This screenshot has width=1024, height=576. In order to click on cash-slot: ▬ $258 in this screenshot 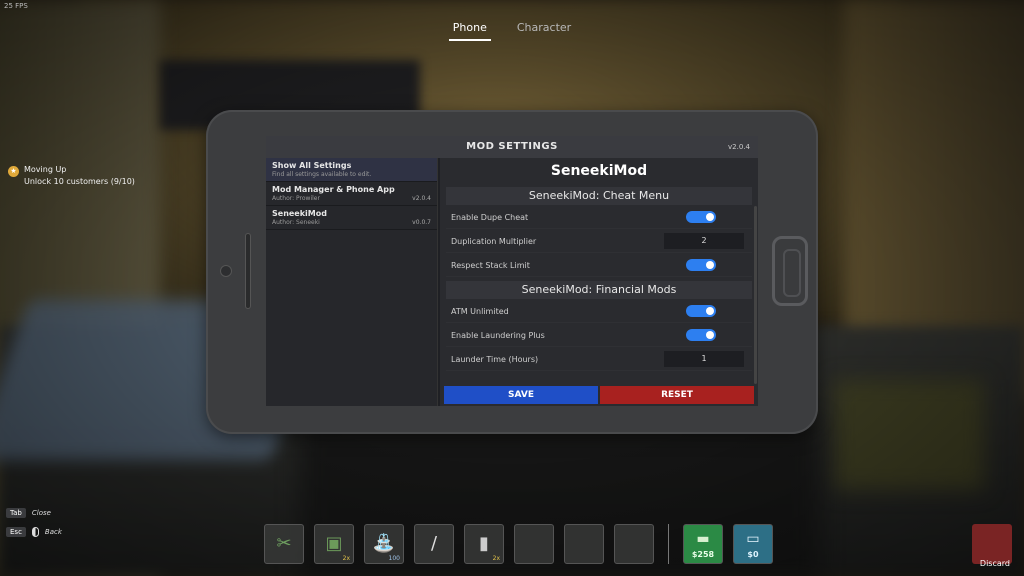, I will do `click(703, 544)`.